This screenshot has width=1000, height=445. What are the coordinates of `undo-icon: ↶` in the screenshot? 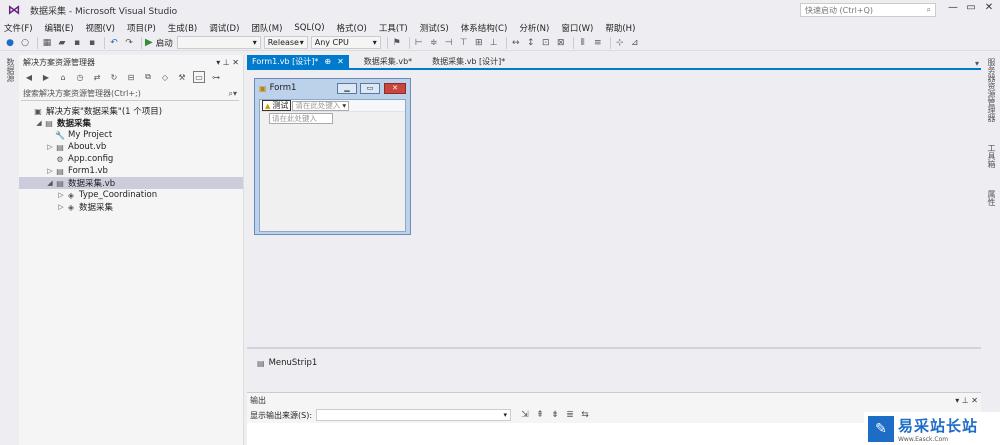 It's located at (114, 43).